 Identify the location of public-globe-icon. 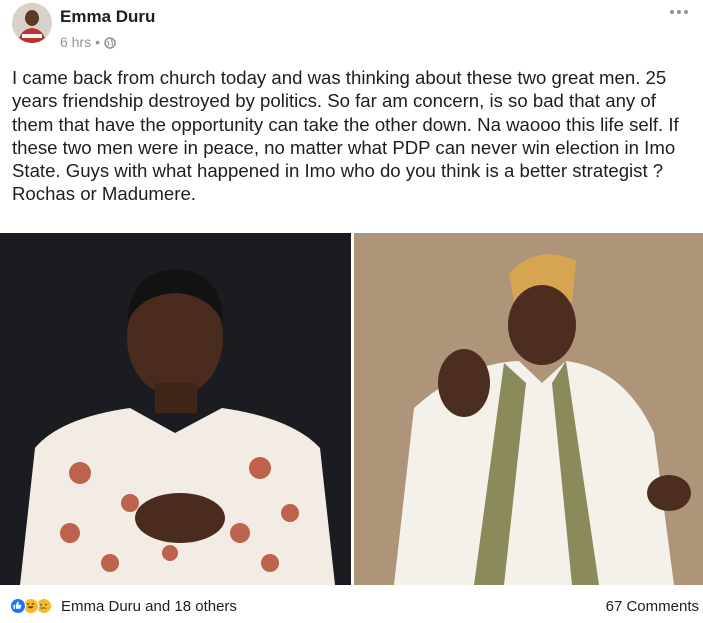
(110, 42).